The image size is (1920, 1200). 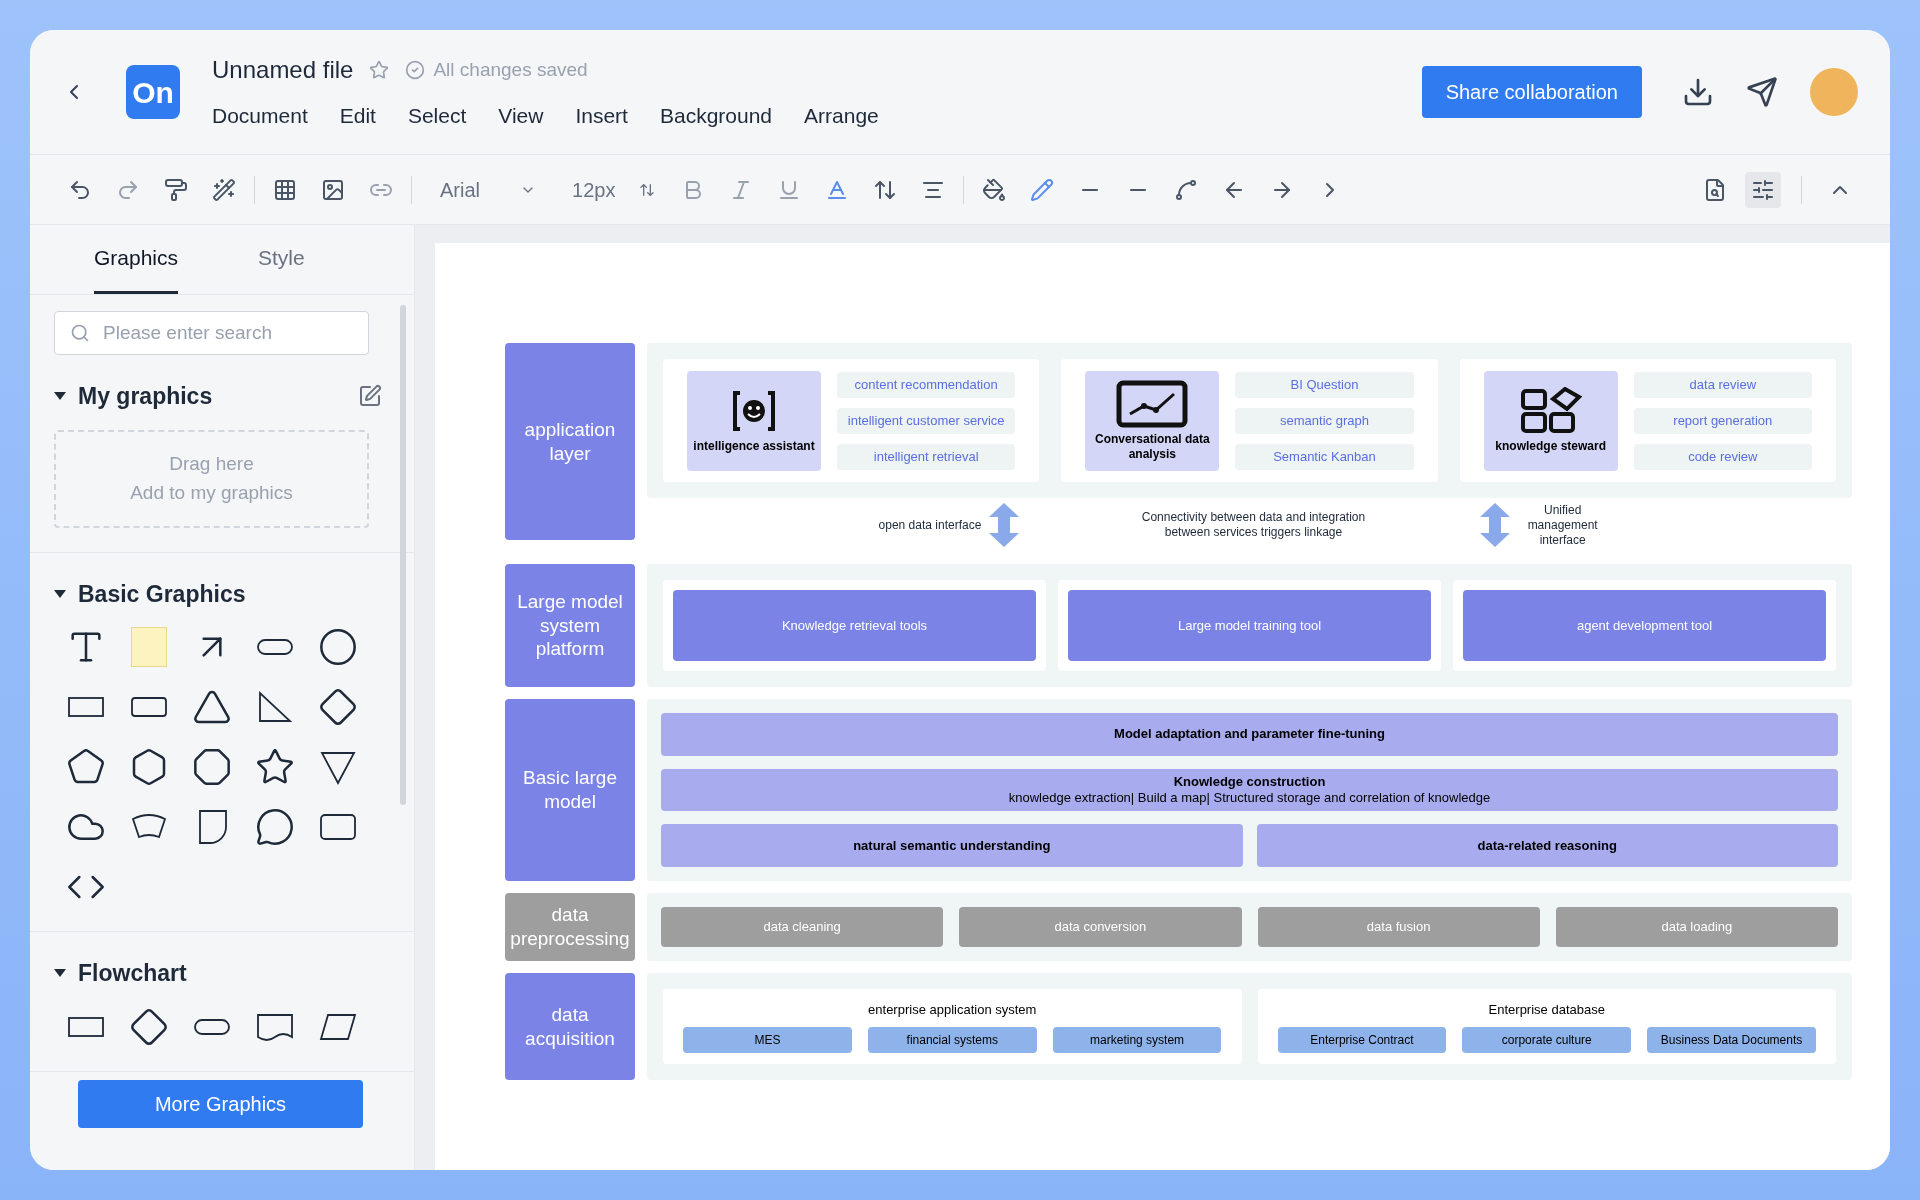 What do you see at coordinates (952, 1009) in the screenshot?
I see `source-title: enterprise application system` at bounding box center [952, 1009].